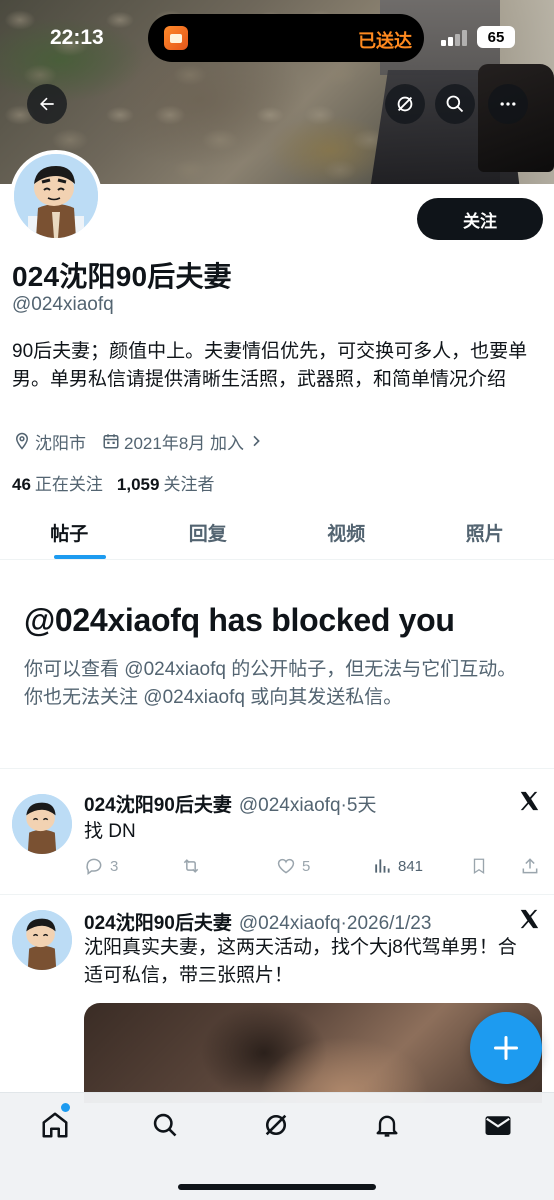  What do you see at coordinates (113, 482) in the screenshot?
I see `follow-counts: 46 正在关注 1,059 关注者` at bounding box center [113, 482].